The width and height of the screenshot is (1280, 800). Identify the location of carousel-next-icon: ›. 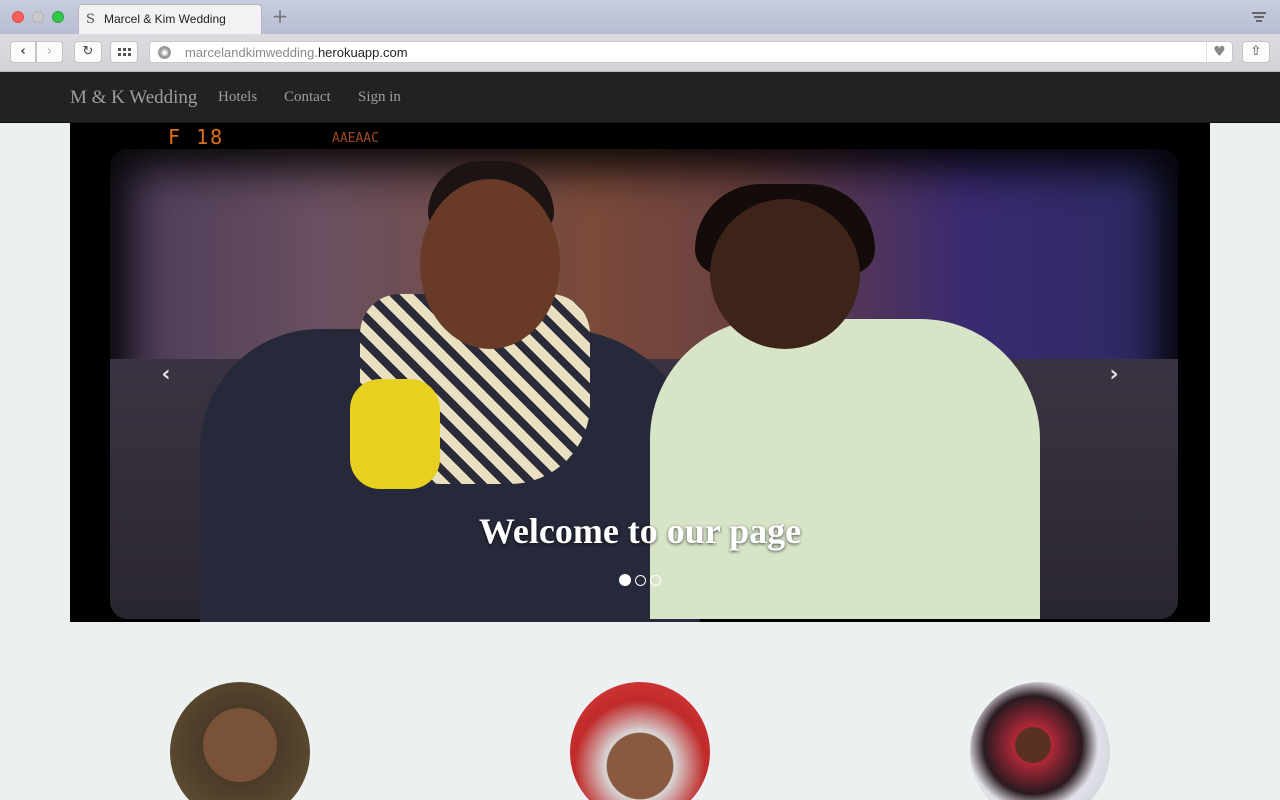
(1114, 375).